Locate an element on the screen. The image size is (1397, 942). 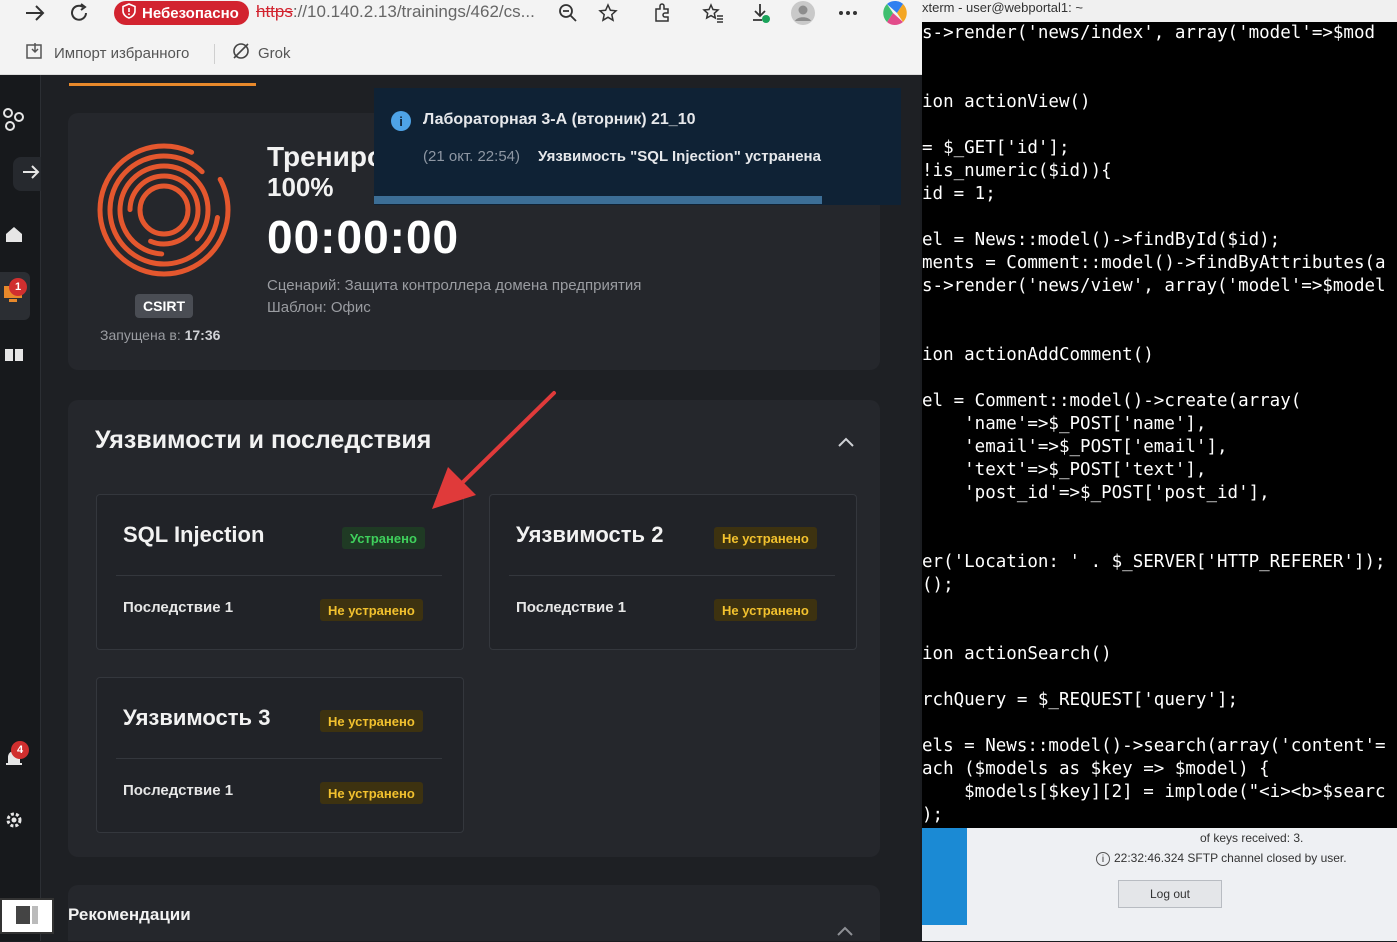
reload-icon is located at coordinates (79, 13).